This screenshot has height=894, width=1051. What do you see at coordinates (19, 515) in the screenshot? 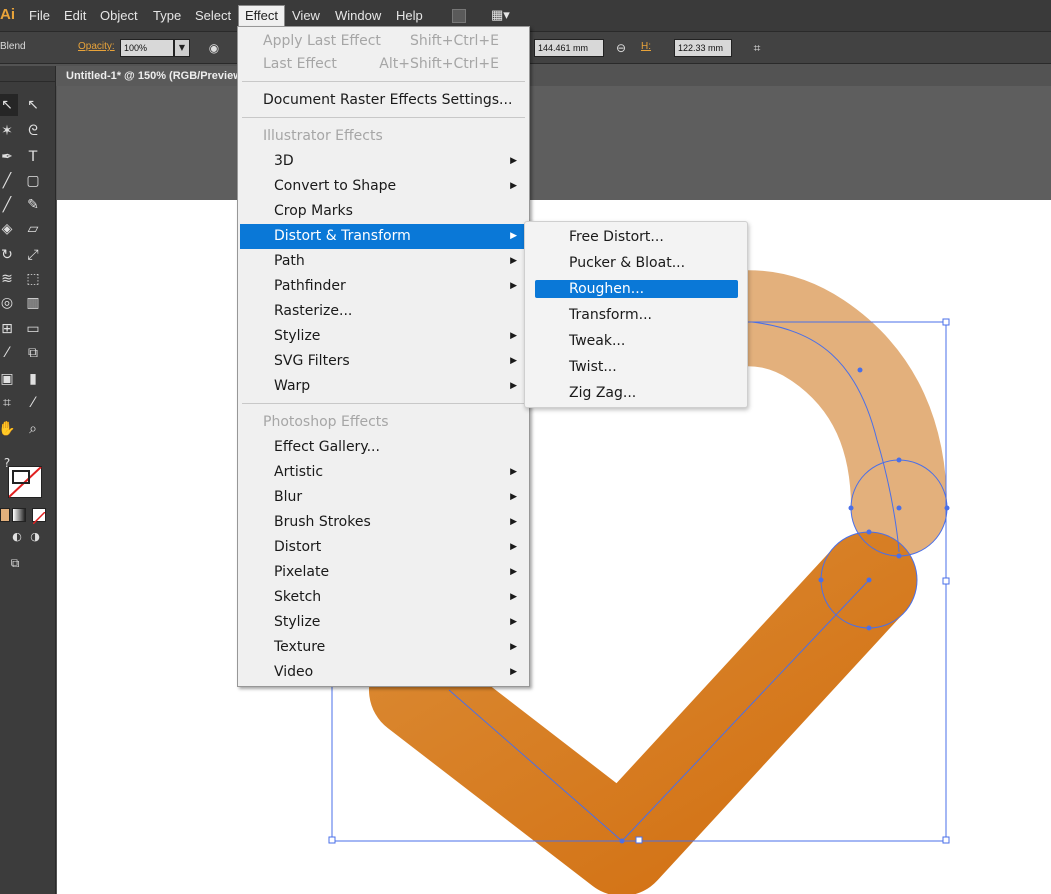
I see `gradient-mode-icon` at bounding box center [19, 515].